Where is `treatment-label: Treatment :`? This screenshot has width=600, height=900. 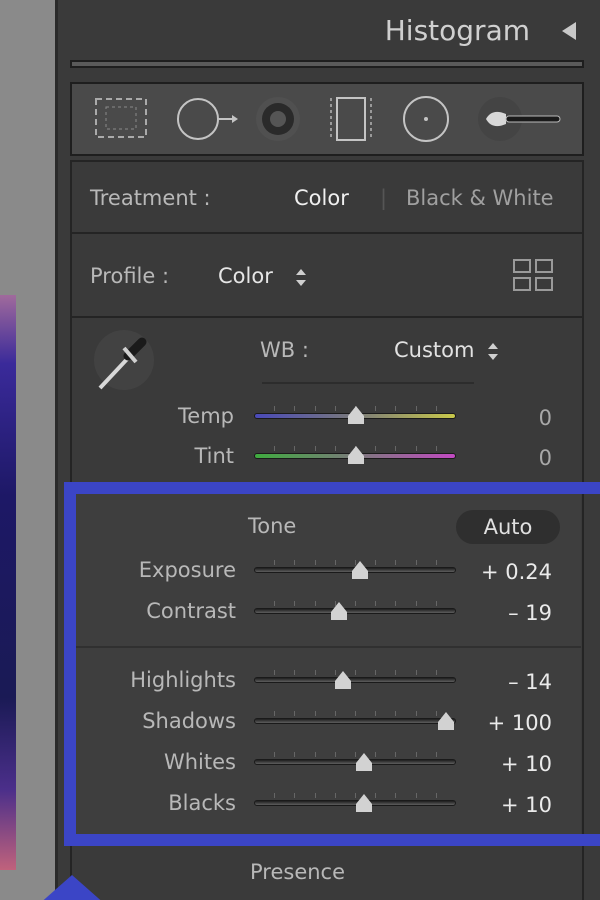 treatment-label: Treatment : is located at coordinates (150, 198).